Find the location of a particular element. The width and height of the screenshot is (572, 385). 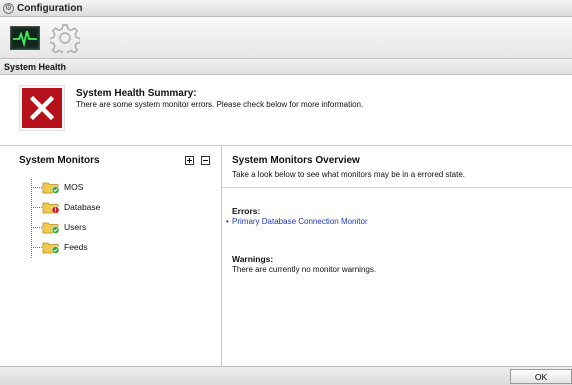

collapse-all-button is located at coordinates (205, 160).